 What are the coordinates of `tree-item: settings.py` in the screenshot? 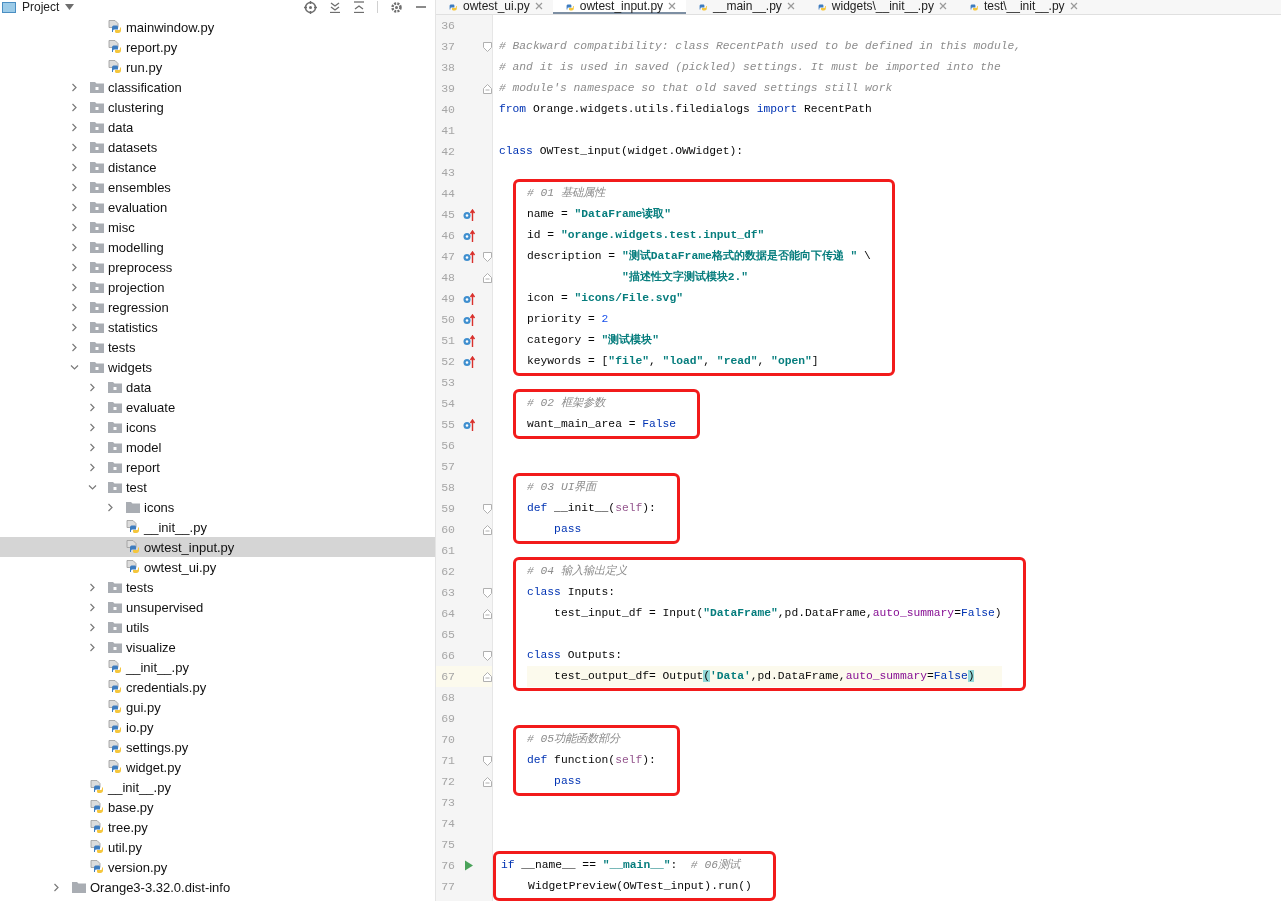 It's located at (217, 747).